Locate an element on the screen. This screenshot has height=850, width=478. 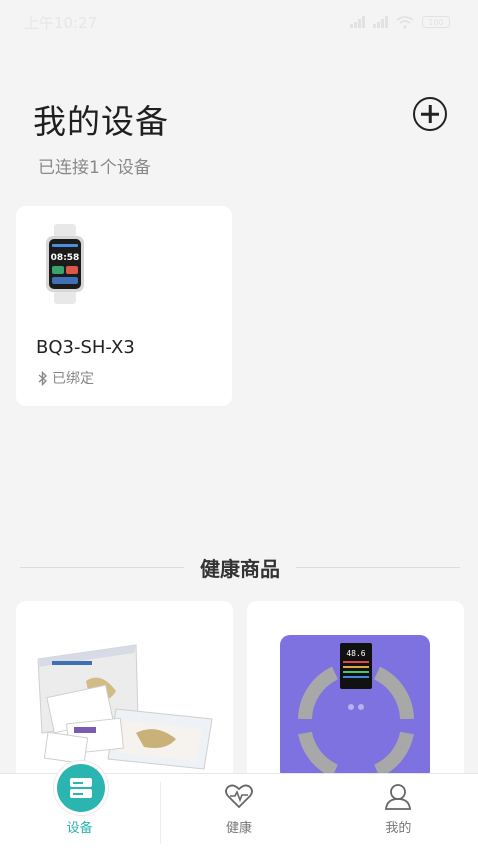
product-card is located at coordinates (124, 691).